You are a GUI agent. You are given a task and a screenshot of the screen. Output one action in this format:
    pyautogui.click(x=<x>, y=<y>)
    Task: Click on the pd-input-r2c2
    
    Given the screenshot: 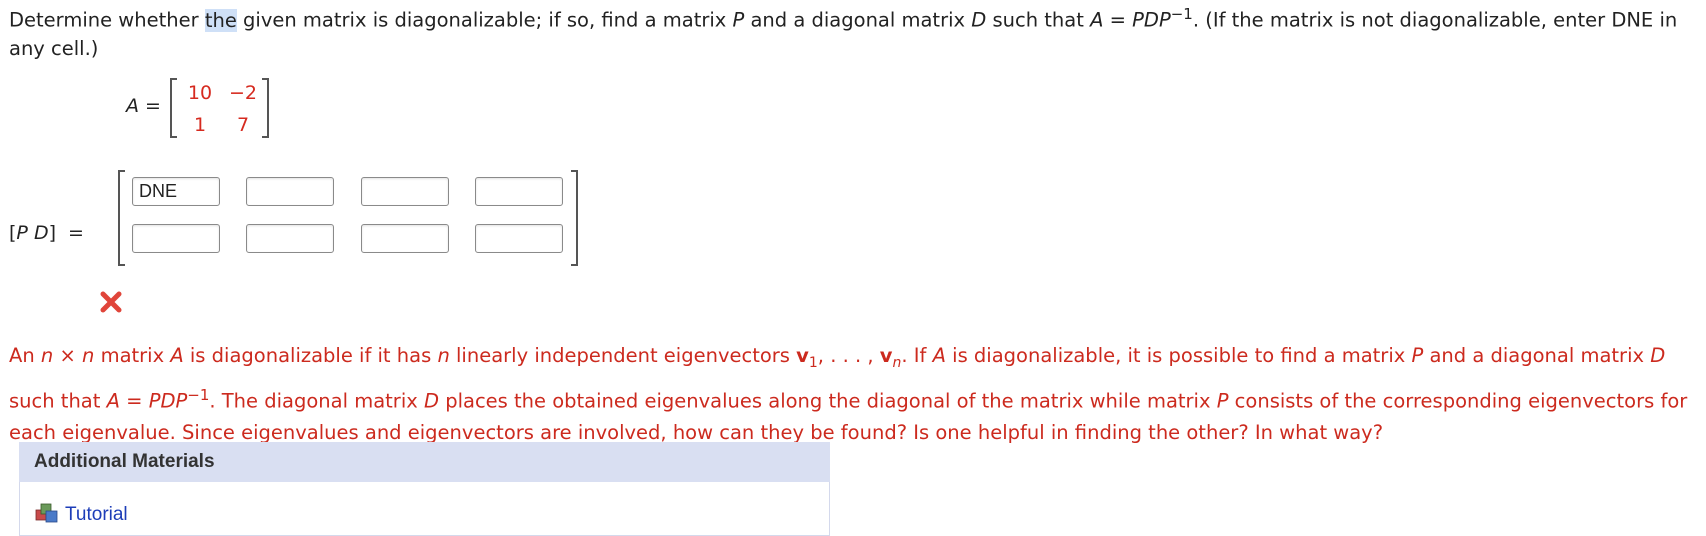 What is the action you would take?
    pyautogui.click(x=290, y=238)
    